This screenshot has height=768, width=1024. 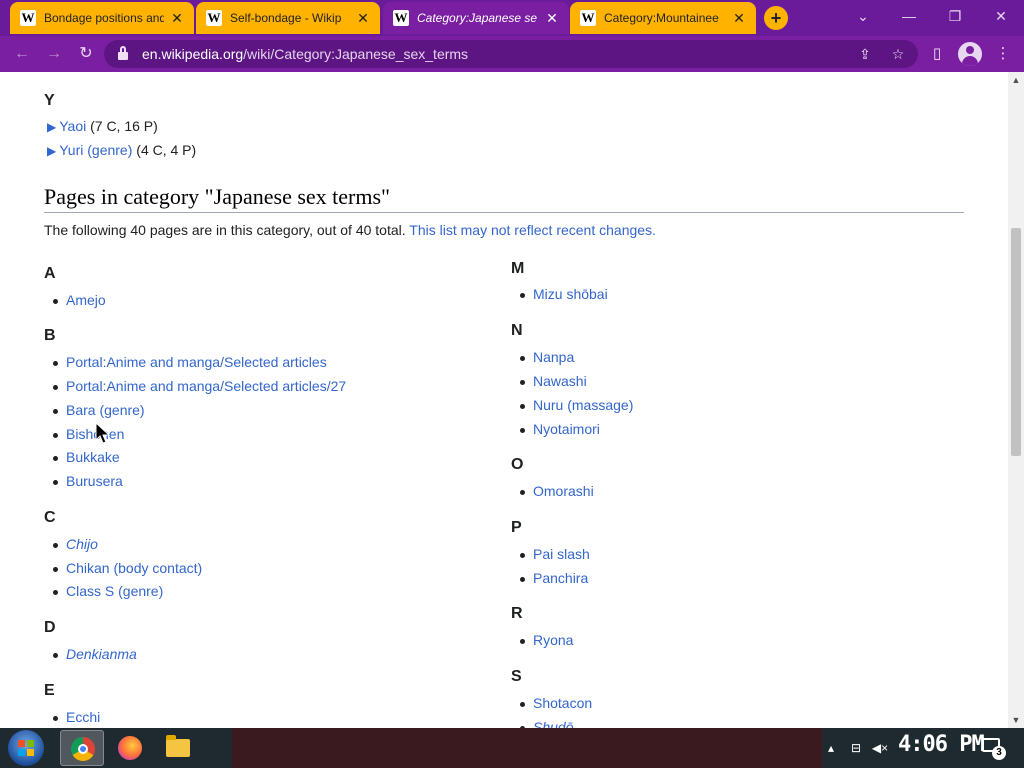 I want to click on tab-category-mountaineering: W Category:Mountainee ✕, so click(x=663, y=18).